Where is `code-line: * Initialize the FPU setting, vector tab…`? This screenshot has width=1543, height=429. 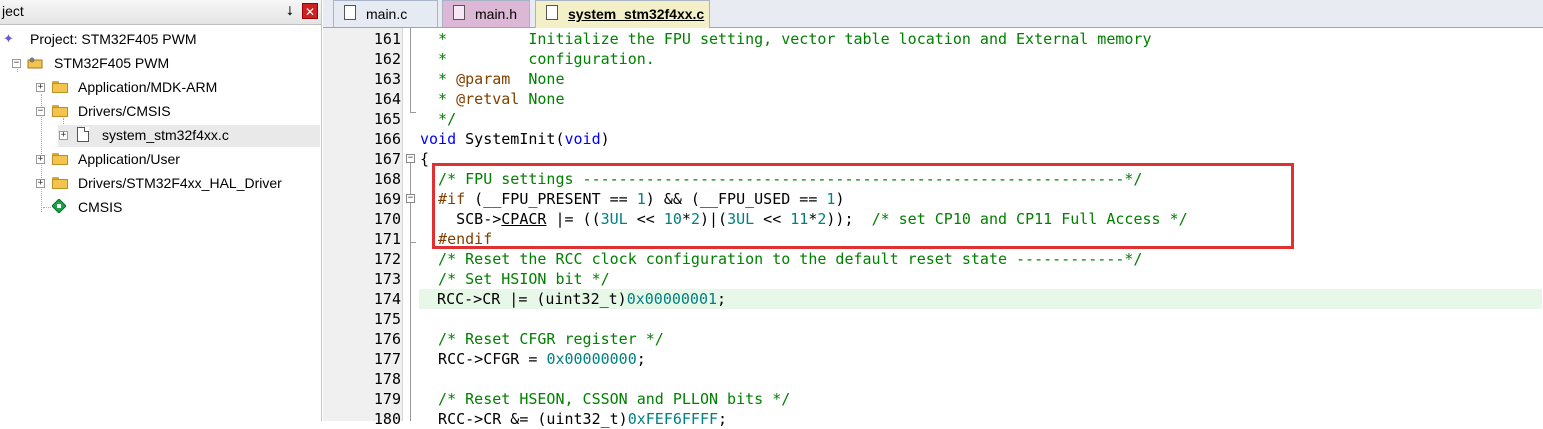
code-line: * Initialize the FPU setting, vector tab… is located at coordinates (786, 39).